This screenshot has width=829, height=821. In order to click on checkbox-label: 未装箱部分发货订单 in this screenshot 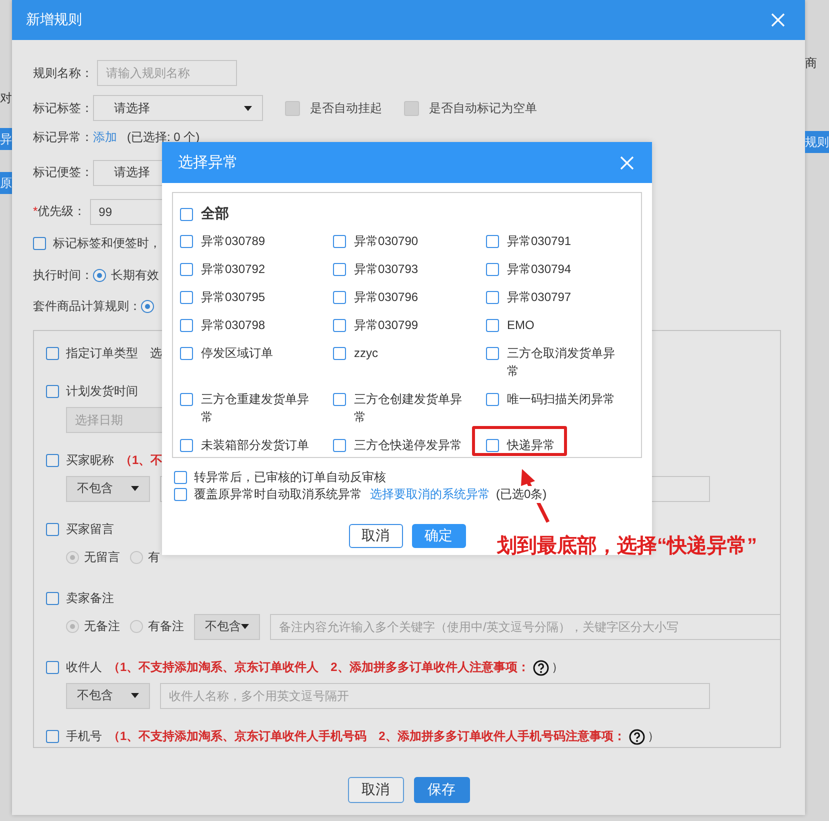, I will do `click(255, 445)`.